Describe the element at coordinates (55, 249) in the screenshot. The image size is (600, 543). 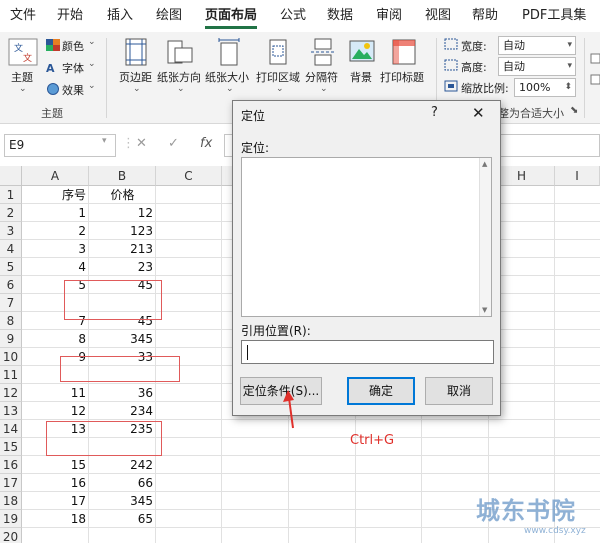
I see `table-cell: 3` at that location.